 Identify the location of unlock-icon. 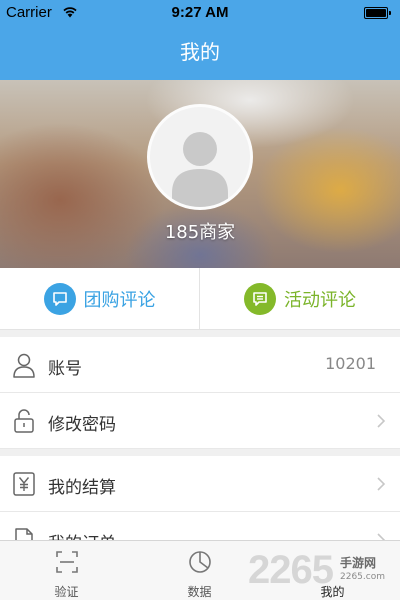
(24, 421).